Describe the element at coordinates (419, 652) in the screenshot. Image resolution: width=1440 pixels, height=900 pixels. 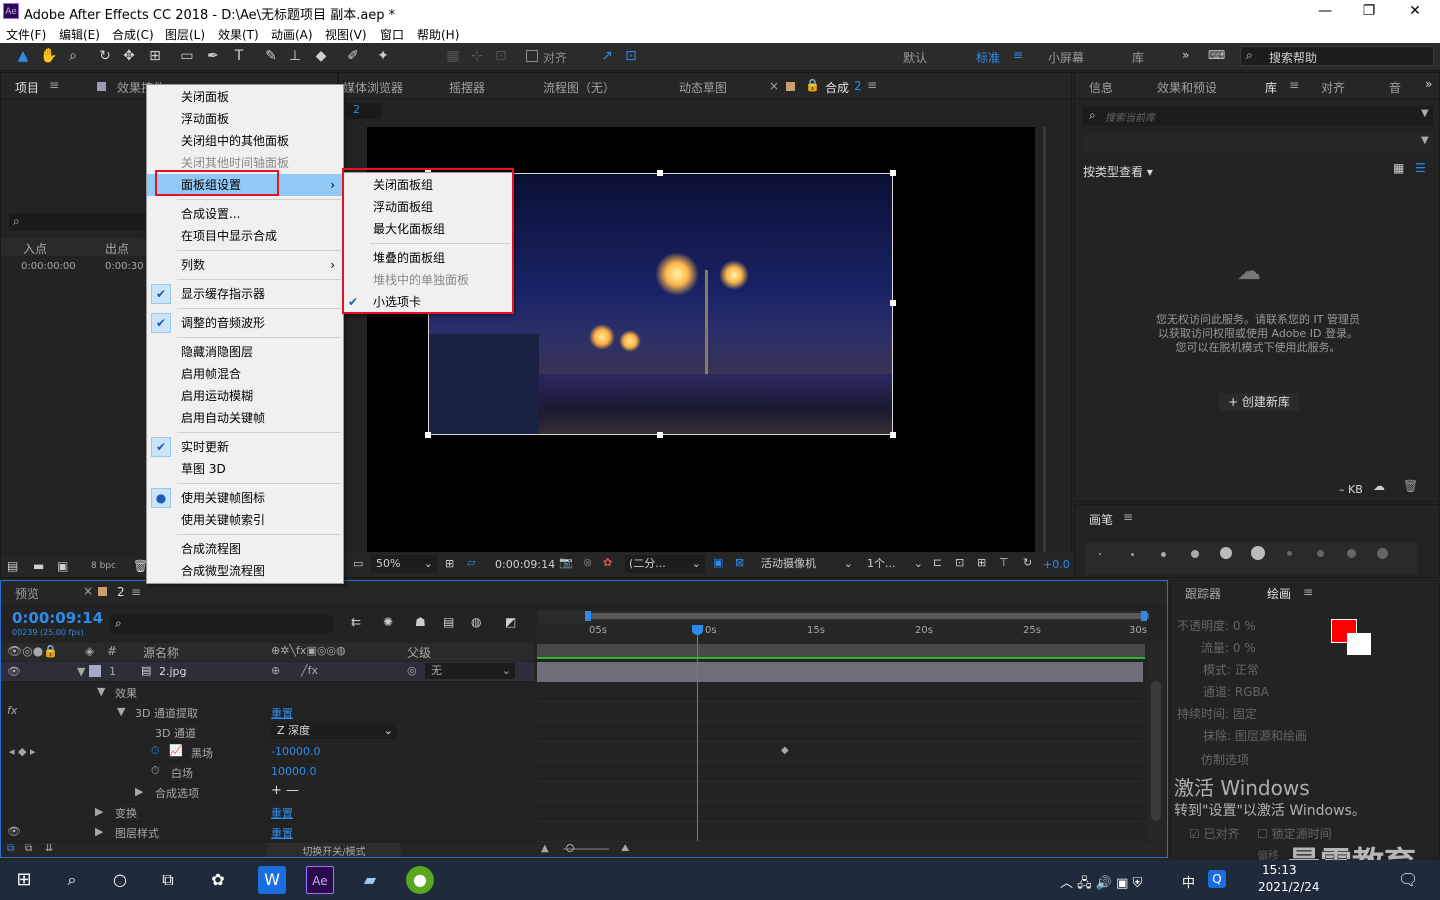
I see `parent-header: 父级` at that location.